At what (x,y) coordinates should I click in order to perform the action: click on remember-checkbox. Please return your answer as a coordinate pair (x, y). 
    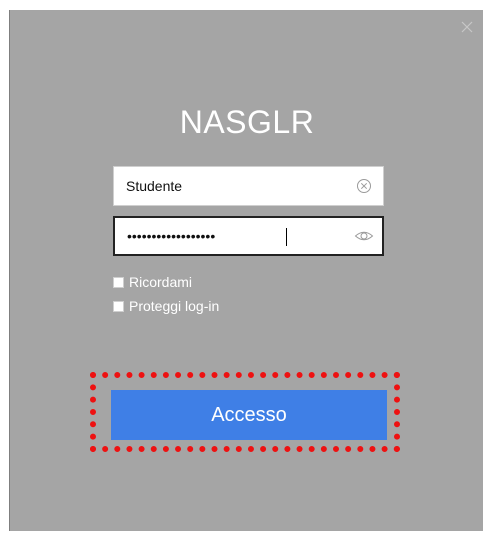
    Looking at the image, I should click on (118, 282).